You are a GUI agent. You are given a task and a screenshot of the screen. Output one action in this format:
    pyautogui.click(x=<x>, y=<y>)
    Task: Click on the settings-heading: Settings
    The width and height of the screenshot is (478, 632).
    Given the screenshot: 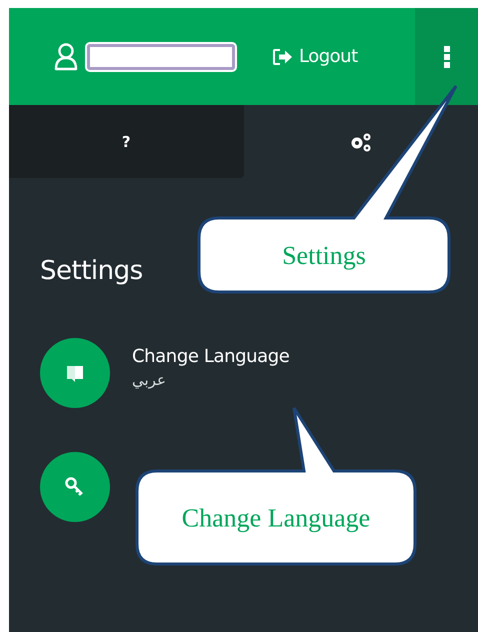 What is the action you would take?
    pyautogui.click(x=91, y=271)
    